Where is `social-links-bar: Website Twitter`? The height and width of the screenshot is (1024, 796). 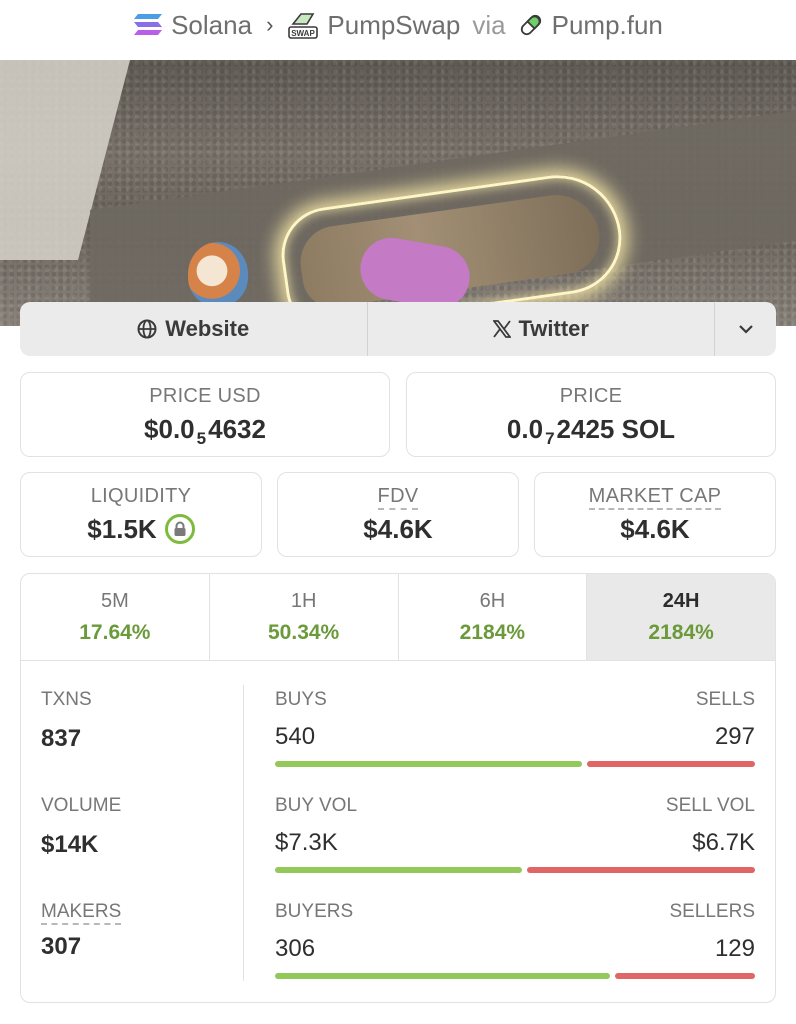
social-links-bar: Website Twitter is located at coordinates (398, 329).